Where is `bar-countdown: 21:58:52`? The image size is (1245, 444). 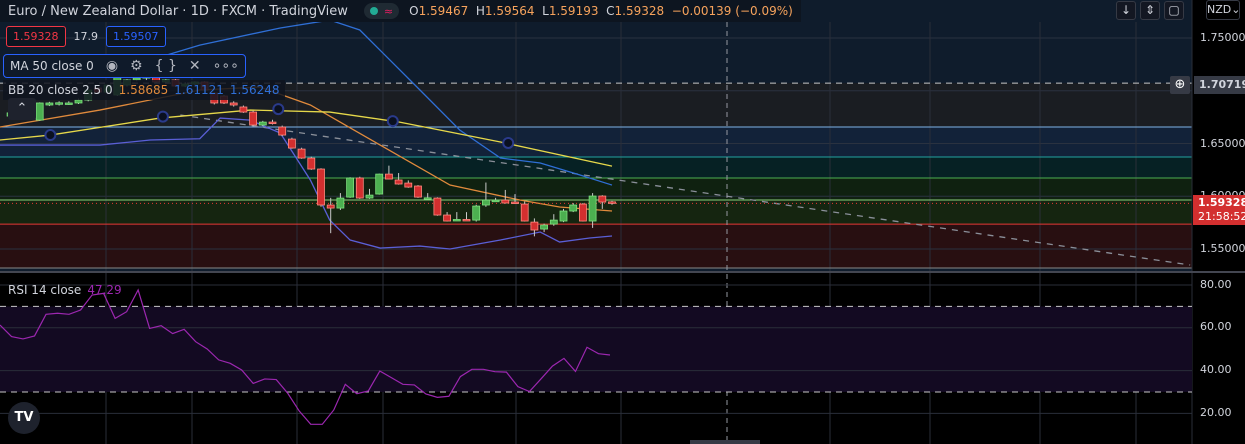
bar-countdown: 21:58:52 is located at coordinates (1221, 216).